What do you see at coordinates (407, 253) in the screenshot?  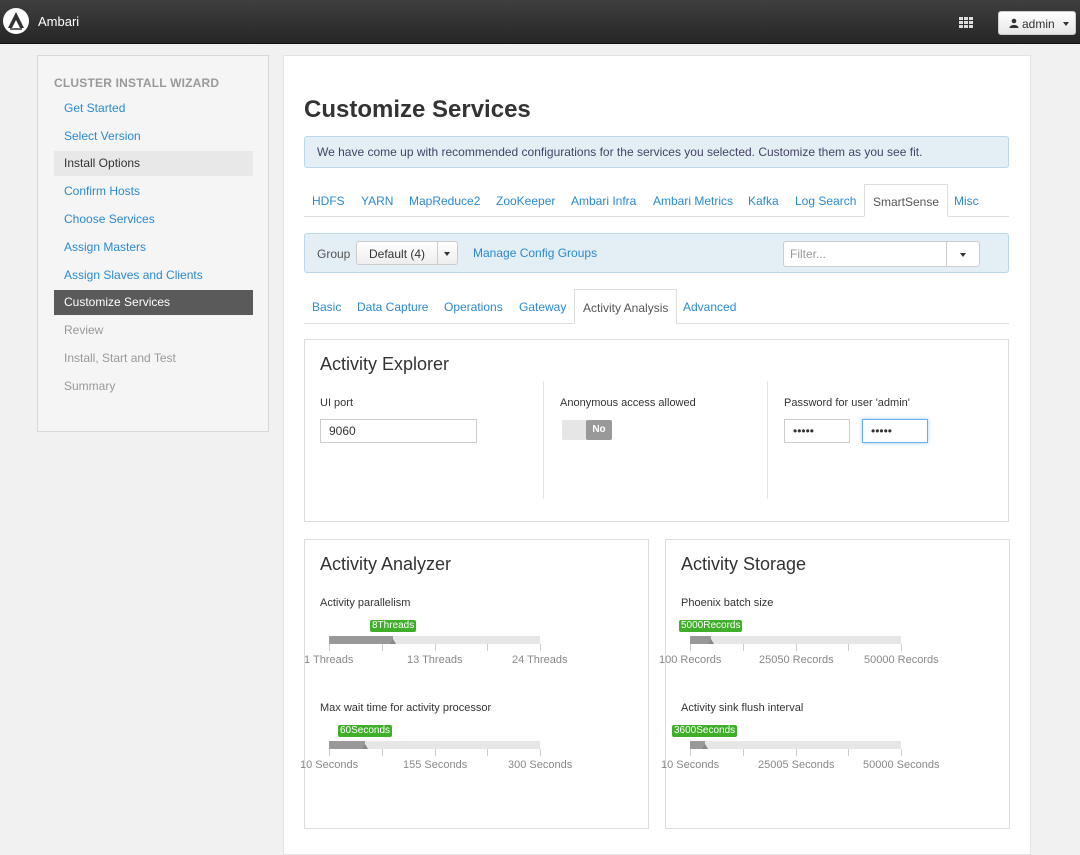 I see `config-group-dropdown: Default (4)` at bounding box center [407, 253].